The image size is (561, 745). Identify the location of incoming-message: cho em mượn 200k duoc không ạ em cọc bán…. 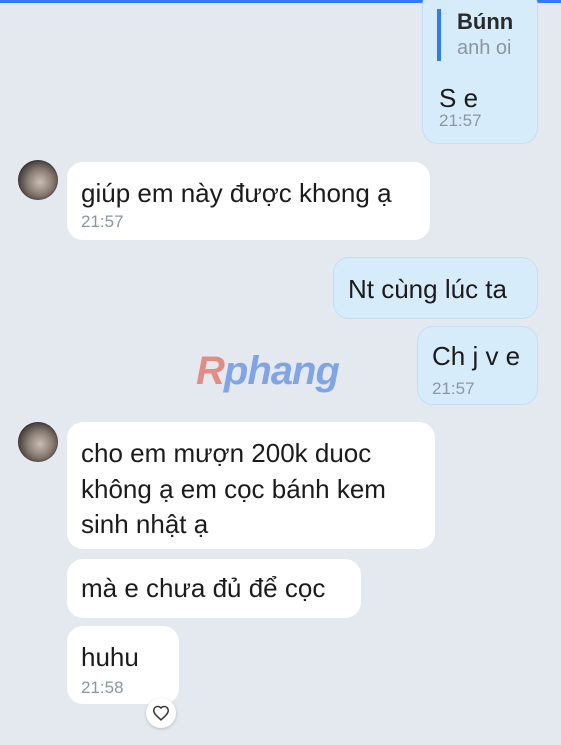
(251, 485).